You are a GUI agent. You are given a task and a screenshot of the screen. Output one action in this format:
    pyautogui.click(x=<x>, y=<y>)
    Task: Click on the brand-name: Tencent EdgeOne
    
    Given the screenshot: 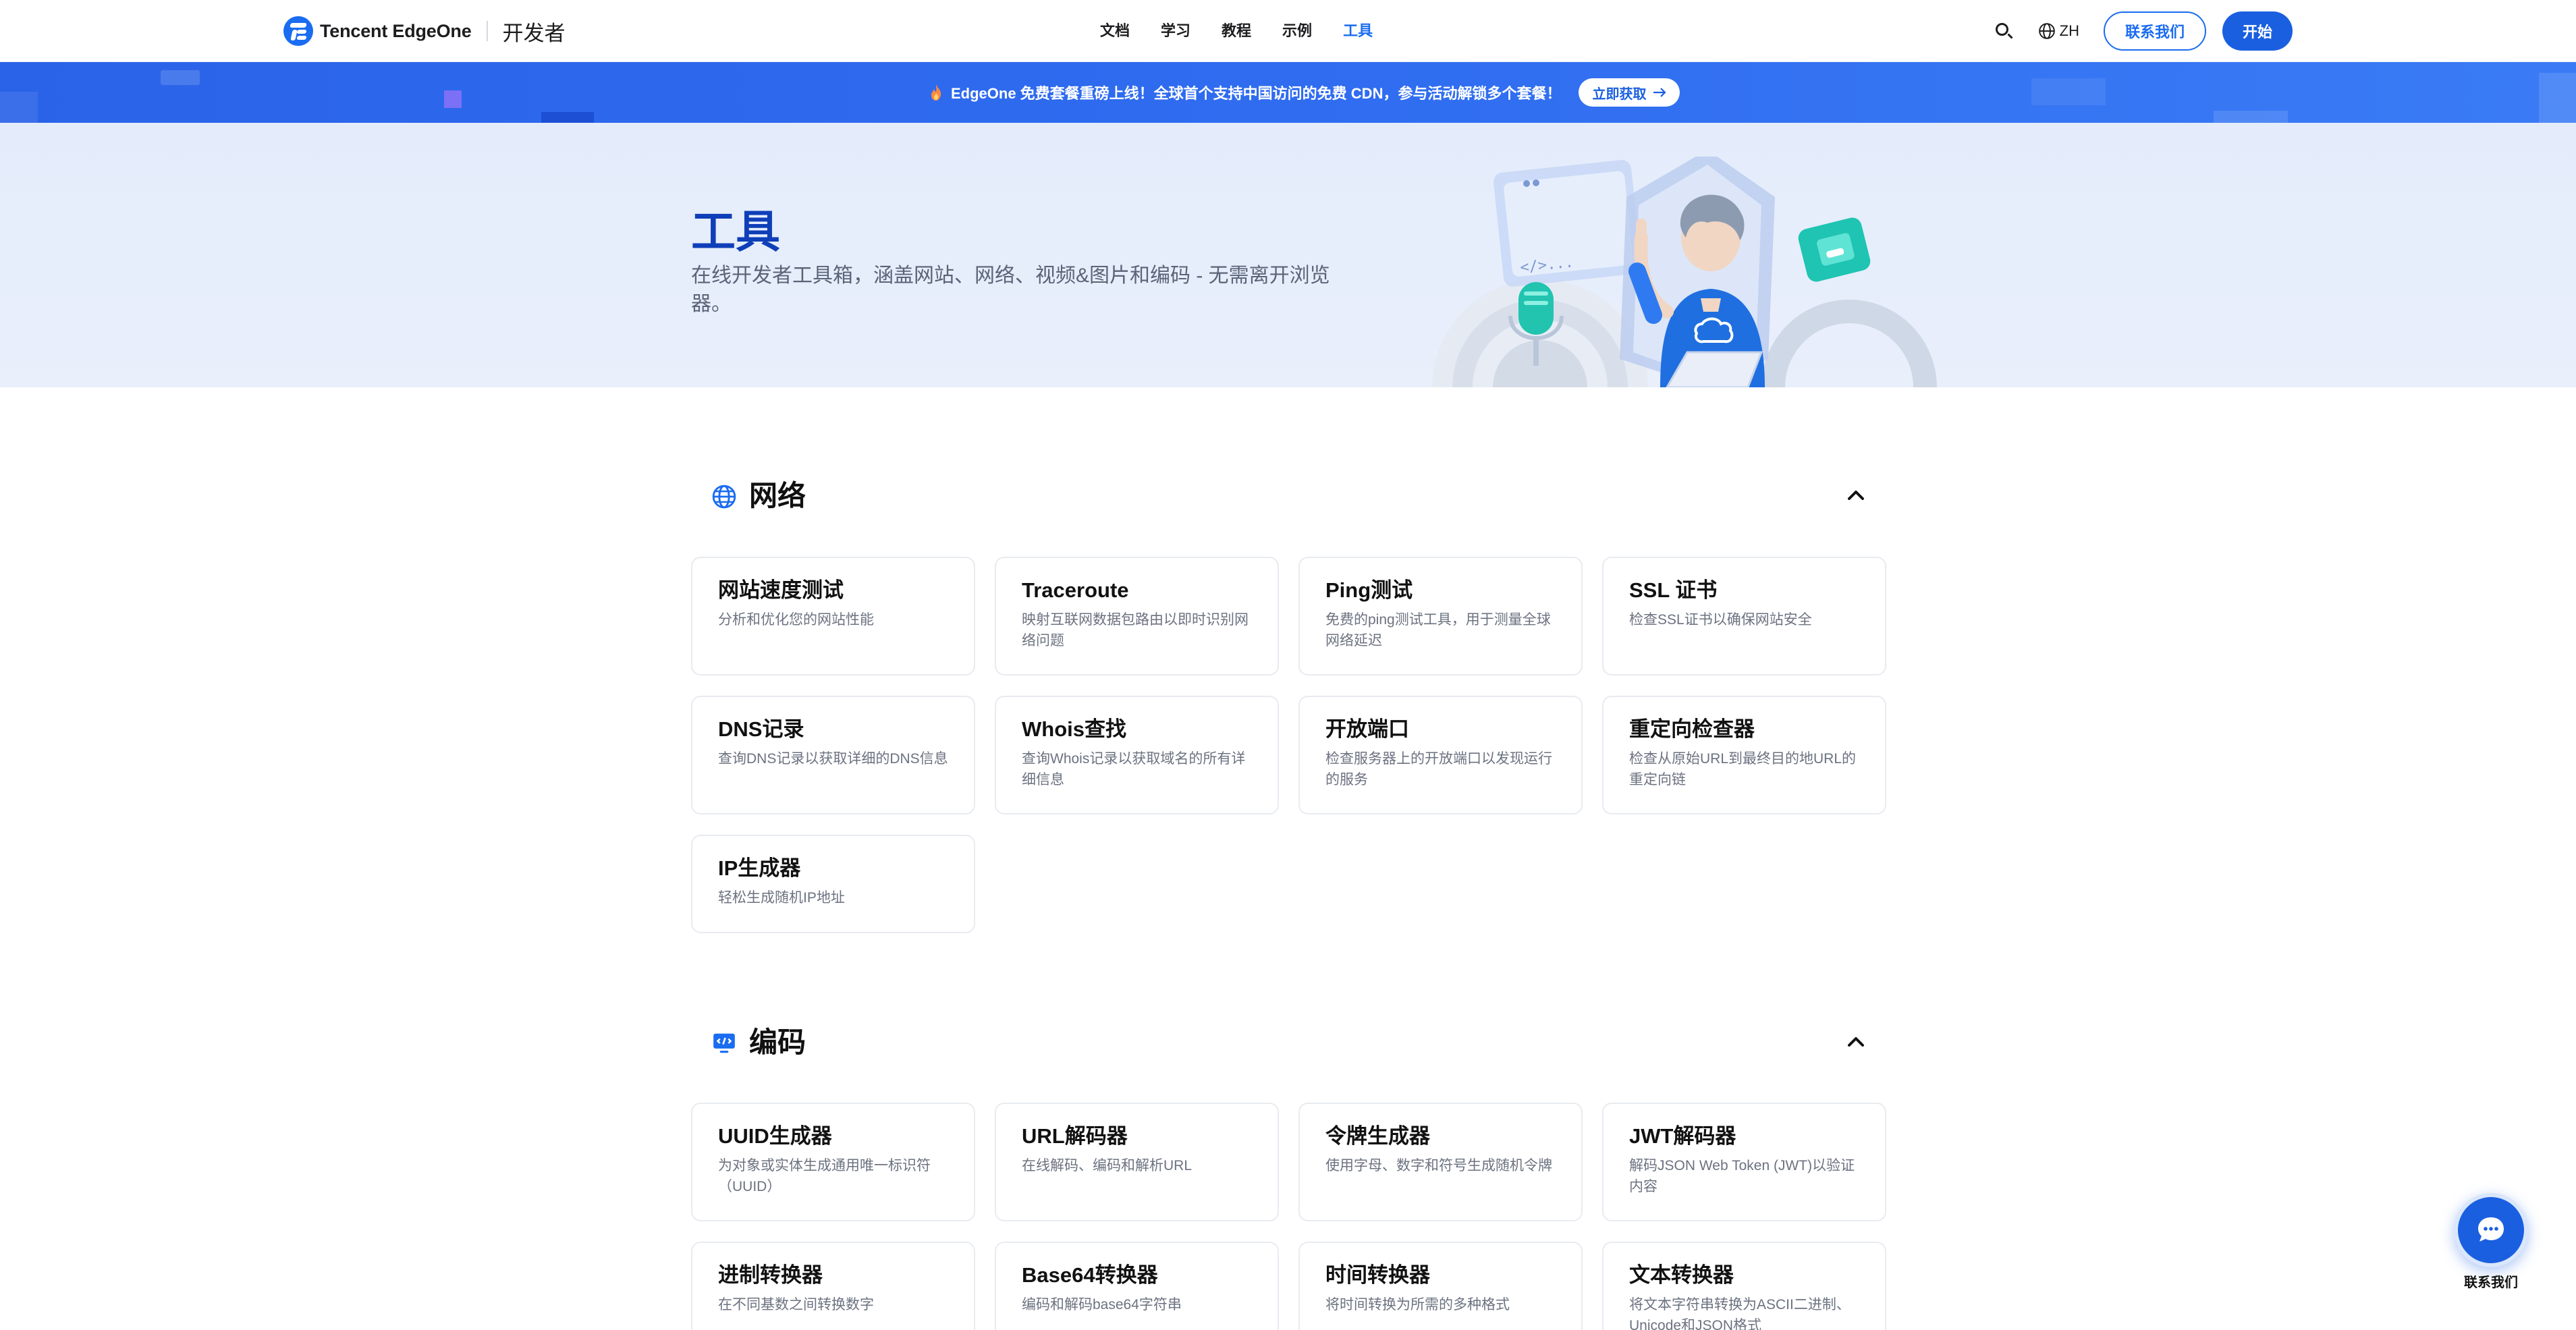 What is the action you would take?
    pyautogui.click(x=396, y=30)
    